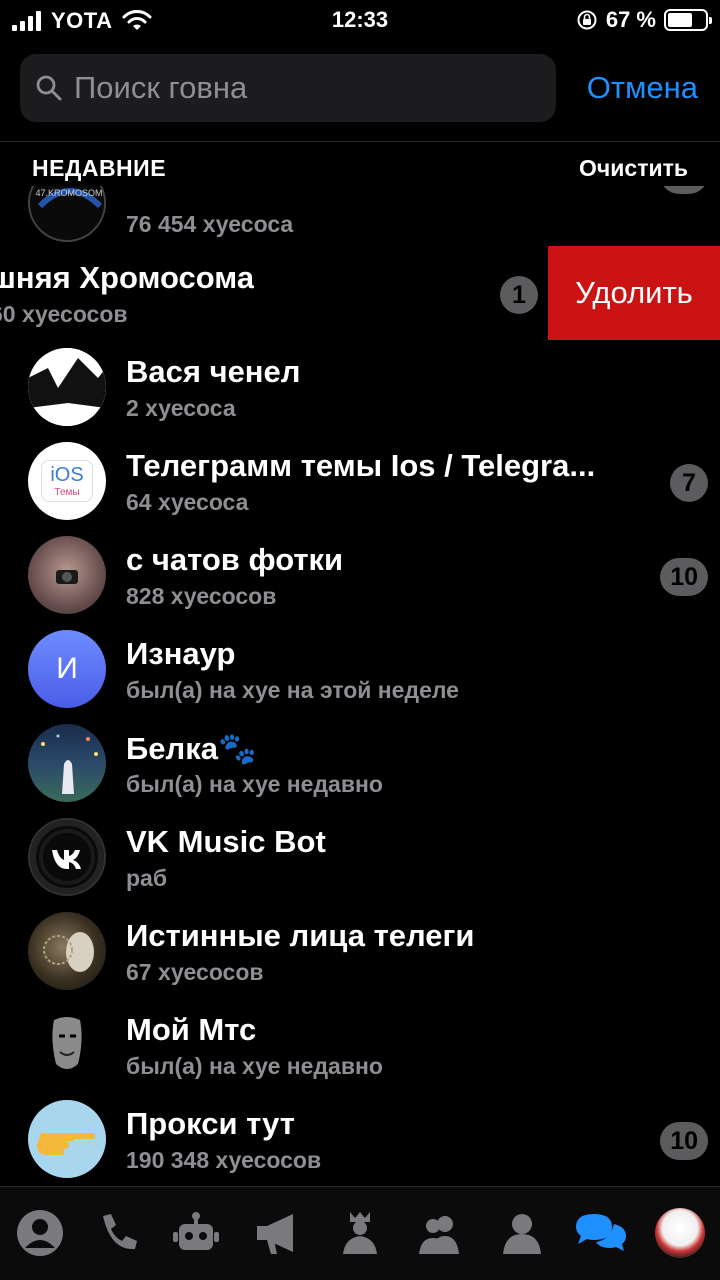 The image size is (720, 1280). Describe the element at coordinates (304, 88) in the screenshot. I see `search-input` at that location.